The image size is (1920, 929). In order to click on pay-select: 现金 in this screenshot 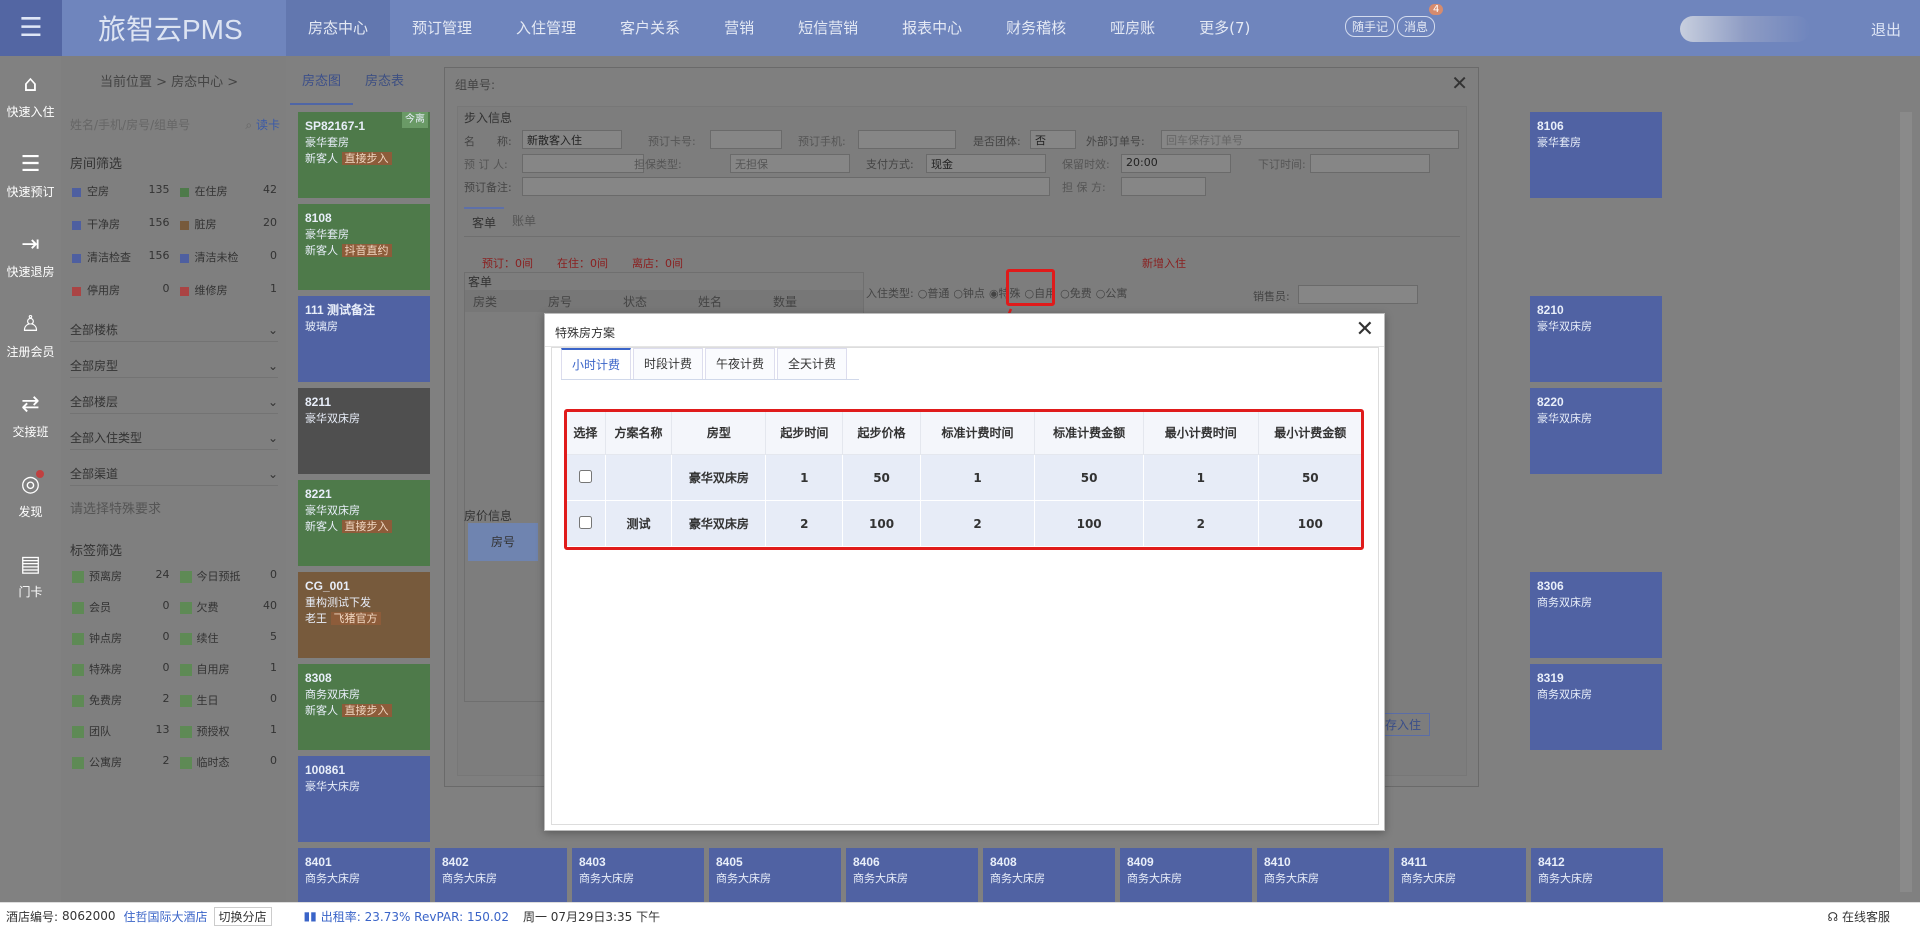, I will do `click(986, 163)`.